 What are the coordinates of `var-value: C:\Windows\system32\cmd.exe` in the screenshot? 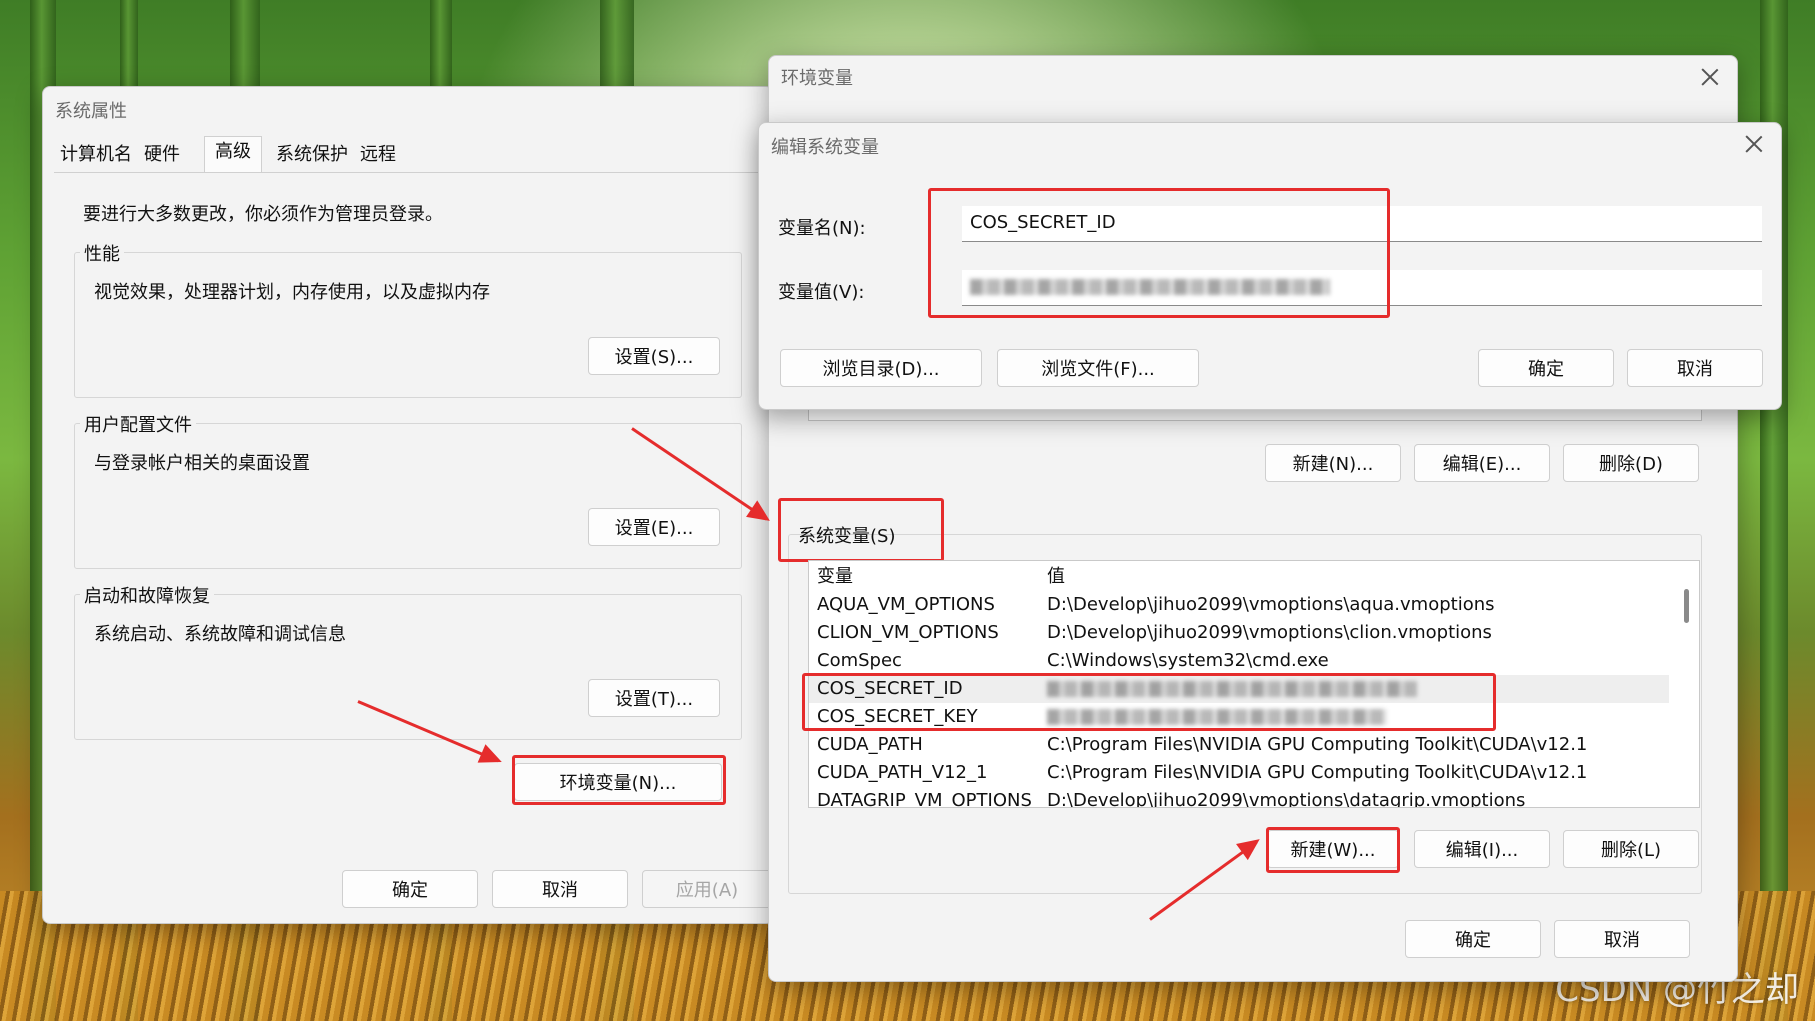 It's located at (1188, 660).